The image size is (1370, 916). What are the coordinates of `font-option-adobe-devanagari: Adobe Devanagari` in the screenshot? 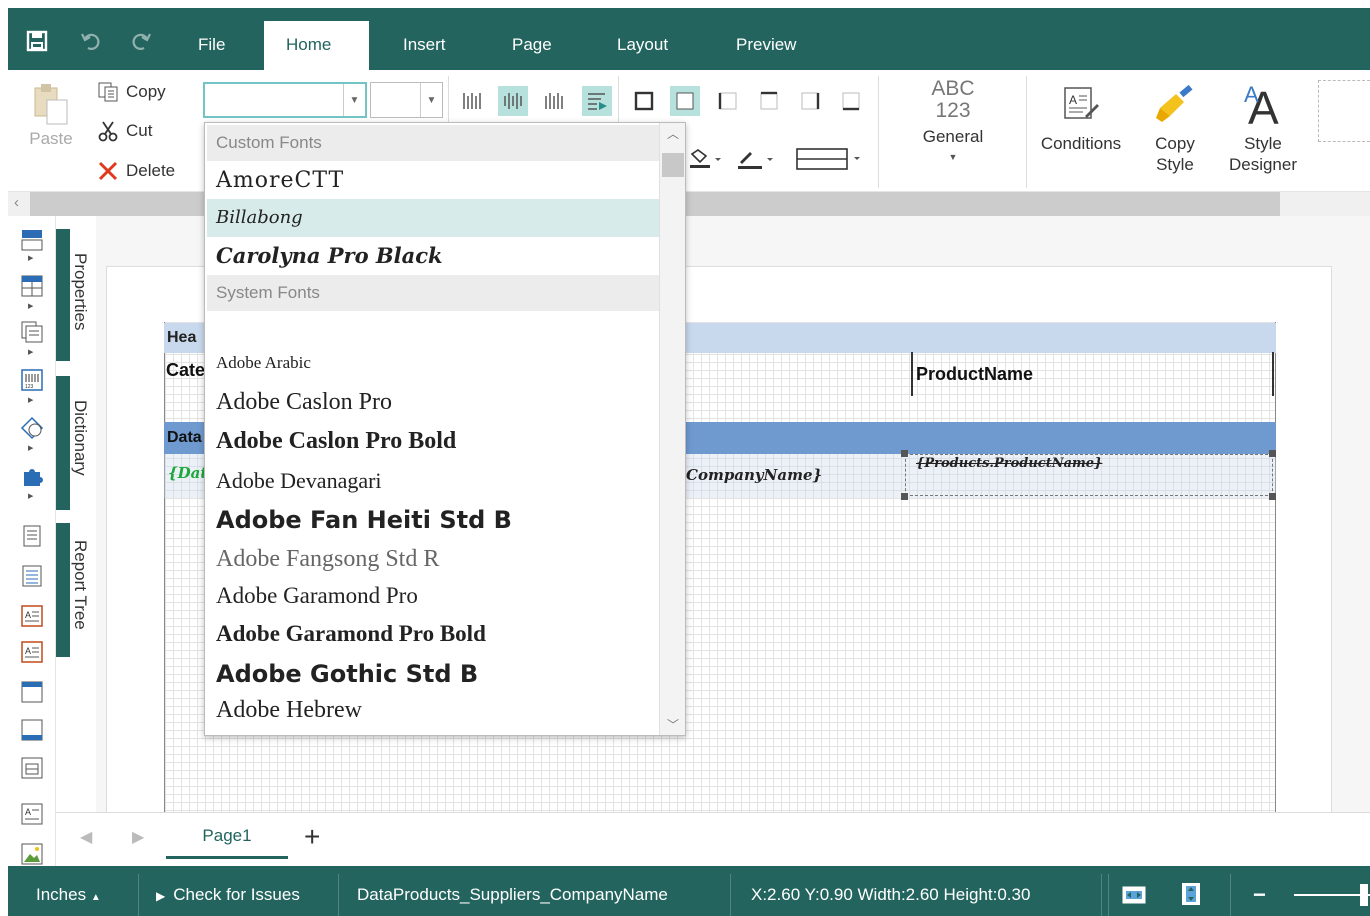 It's located at (433, 481).